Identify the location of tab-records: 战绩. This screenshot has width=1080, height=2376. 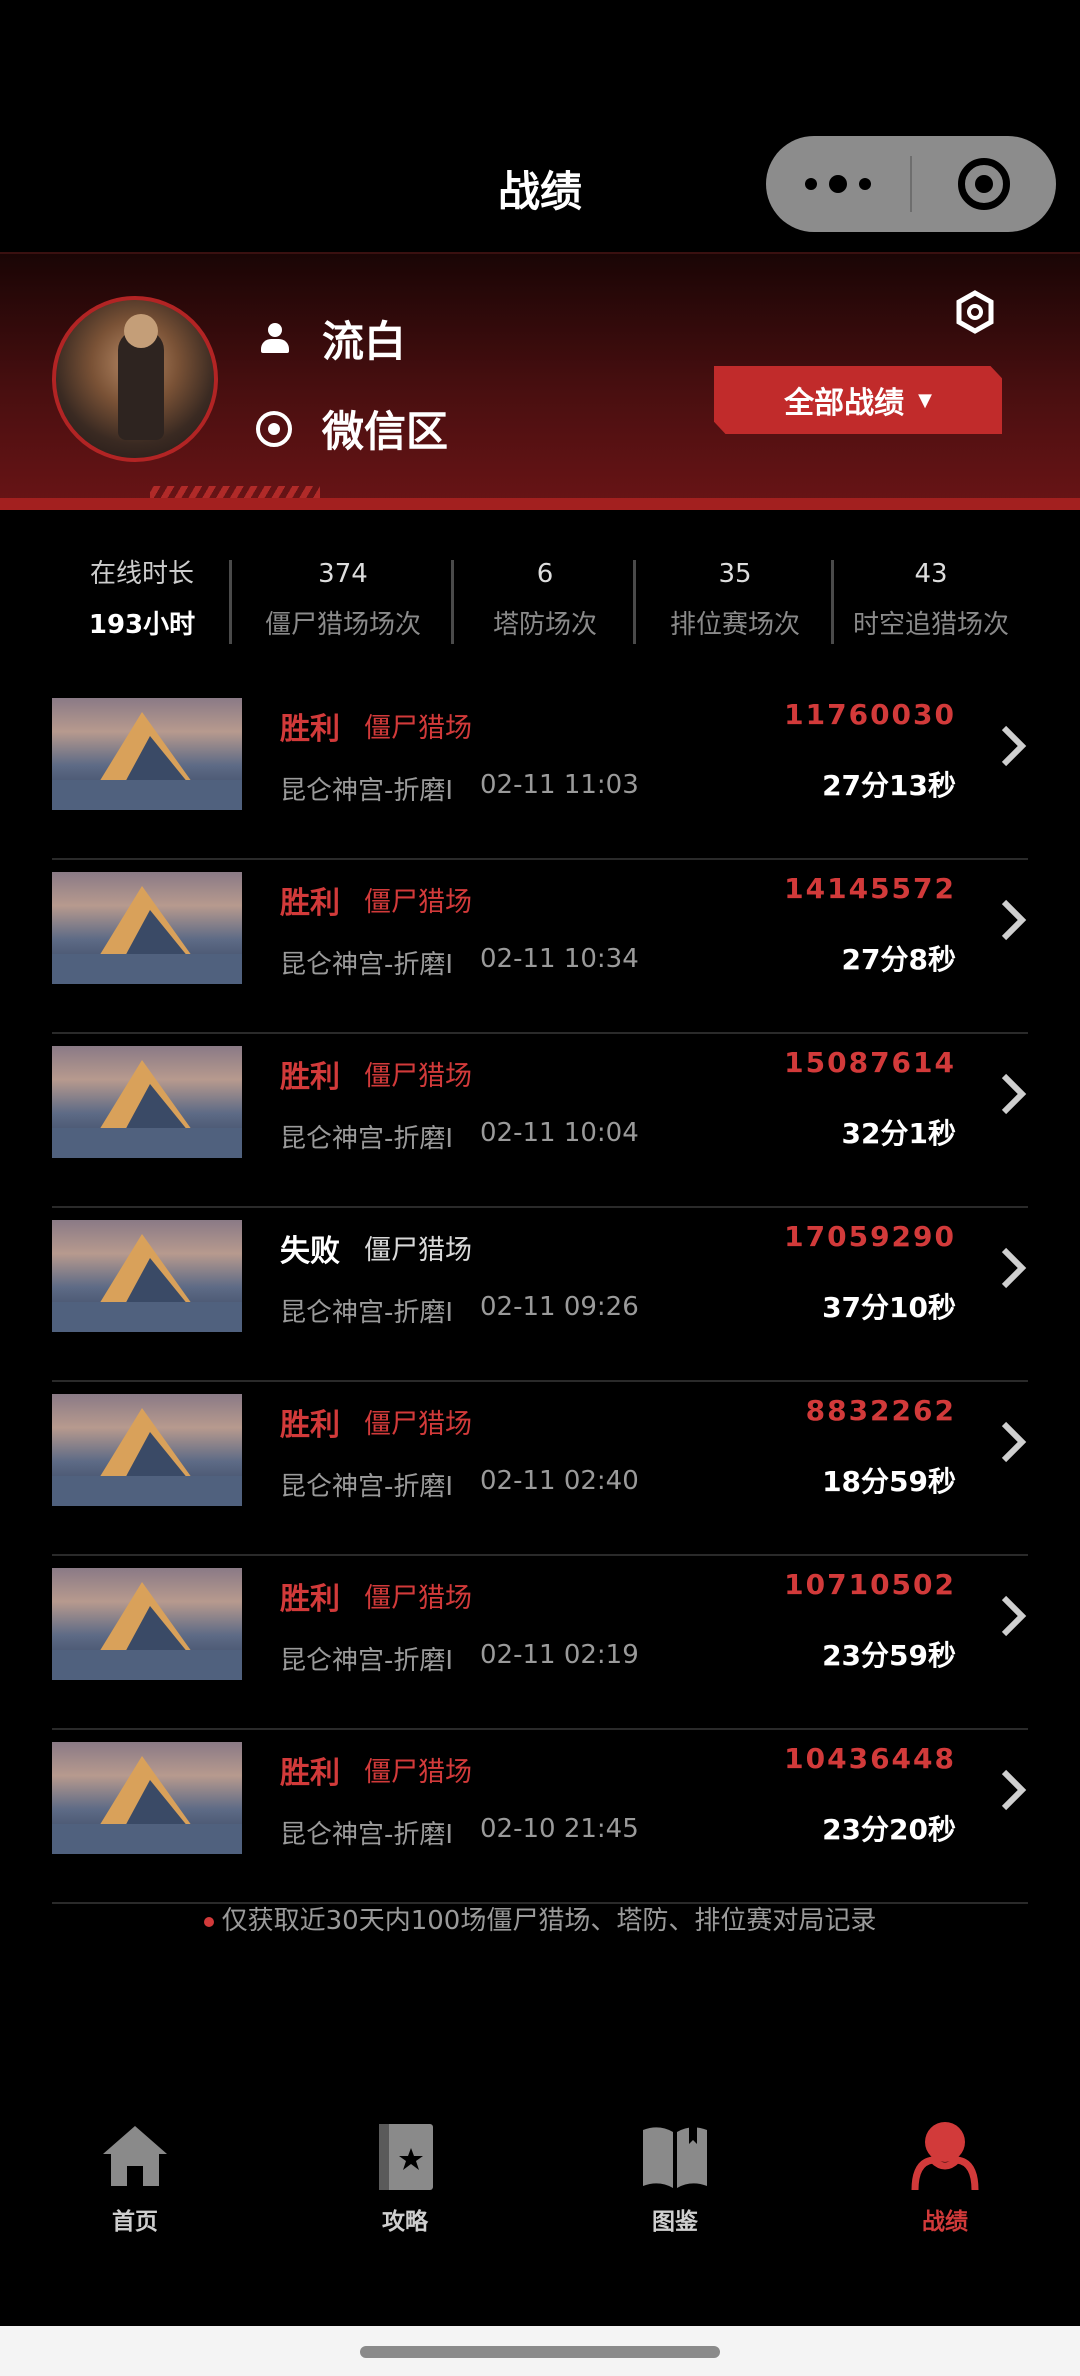
(945, 2197).